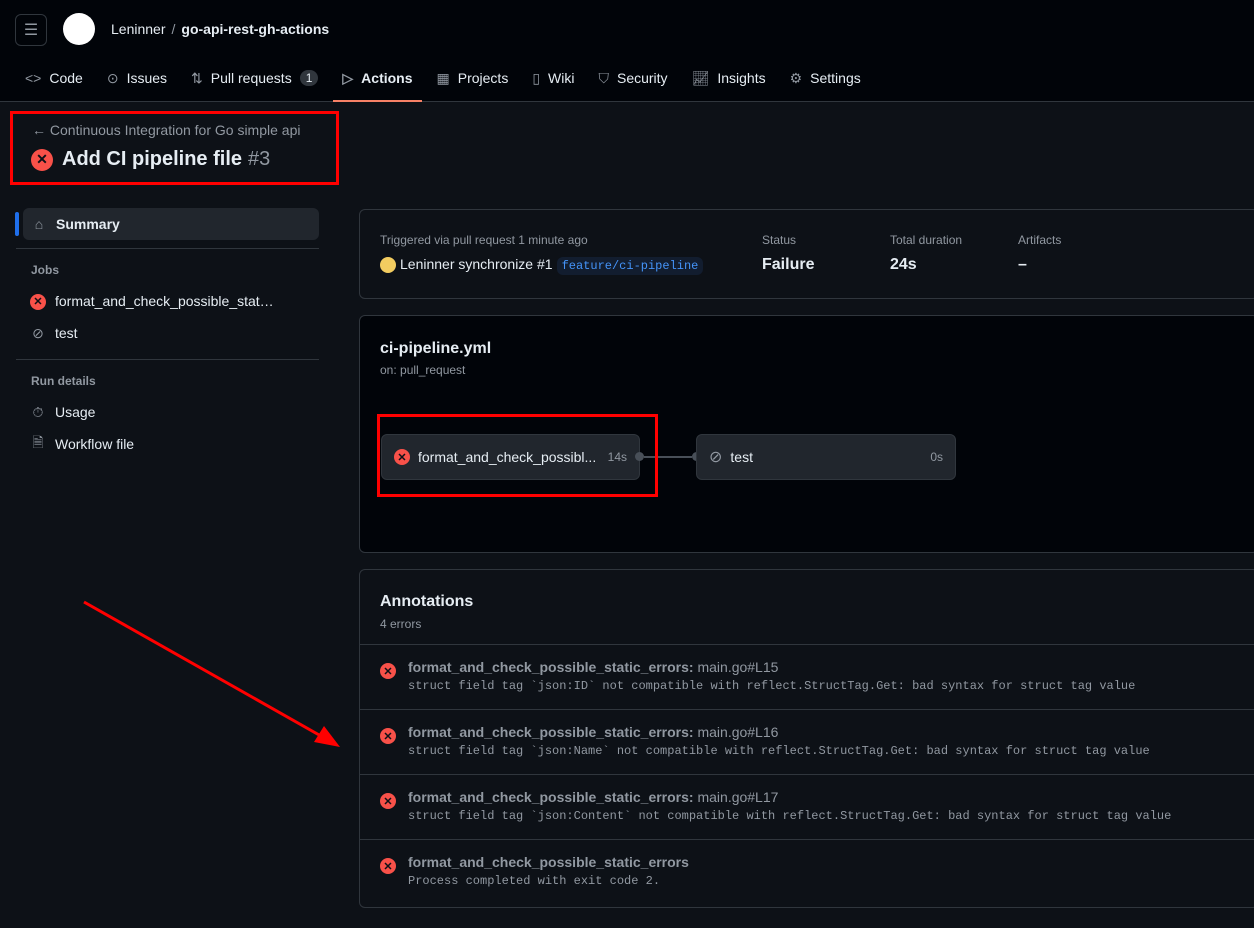 The width and height of the screenshot is (1254, 928). What do you see at coordinates (211, 673) in the screenshot?
I see `annotation-arrow` at bounding box center [211, 673].